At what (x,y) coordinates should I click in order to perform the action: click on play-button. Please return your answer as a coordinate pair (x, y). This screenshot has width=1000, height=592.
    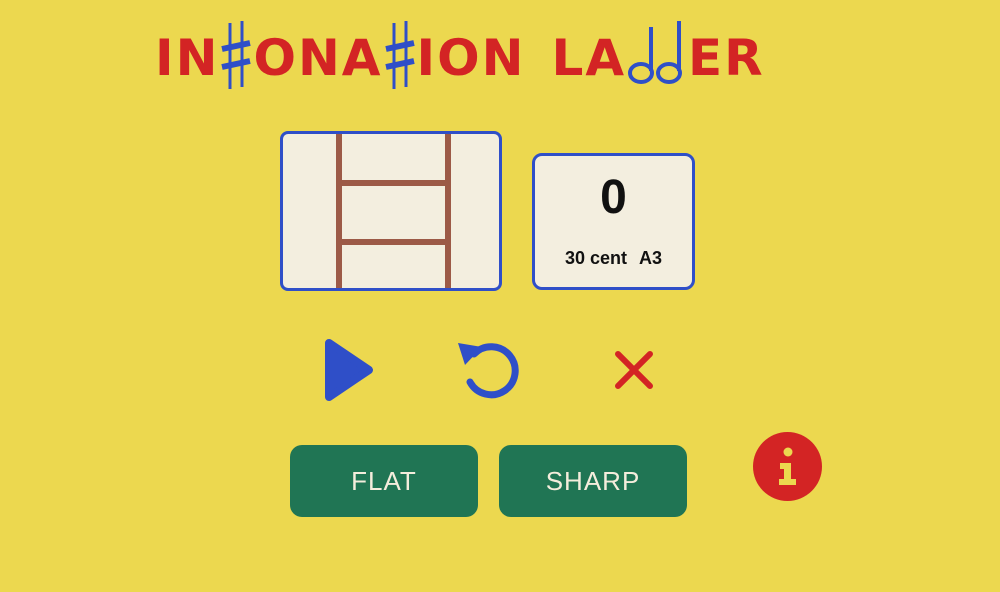
    Looking at the image, I should click on (347, 370).